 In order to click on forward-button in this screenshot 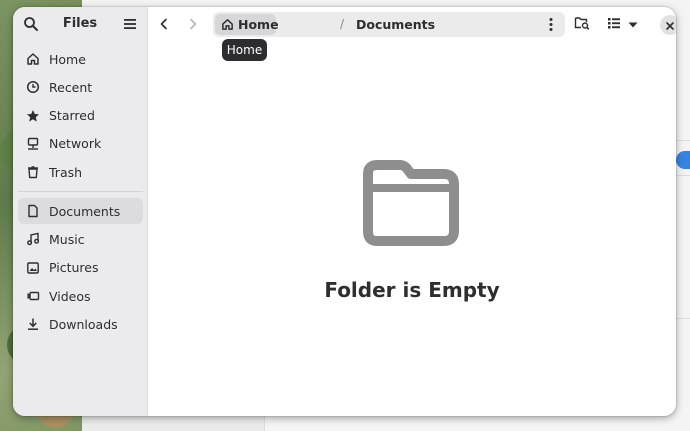, I will do `click(193, 25)`.